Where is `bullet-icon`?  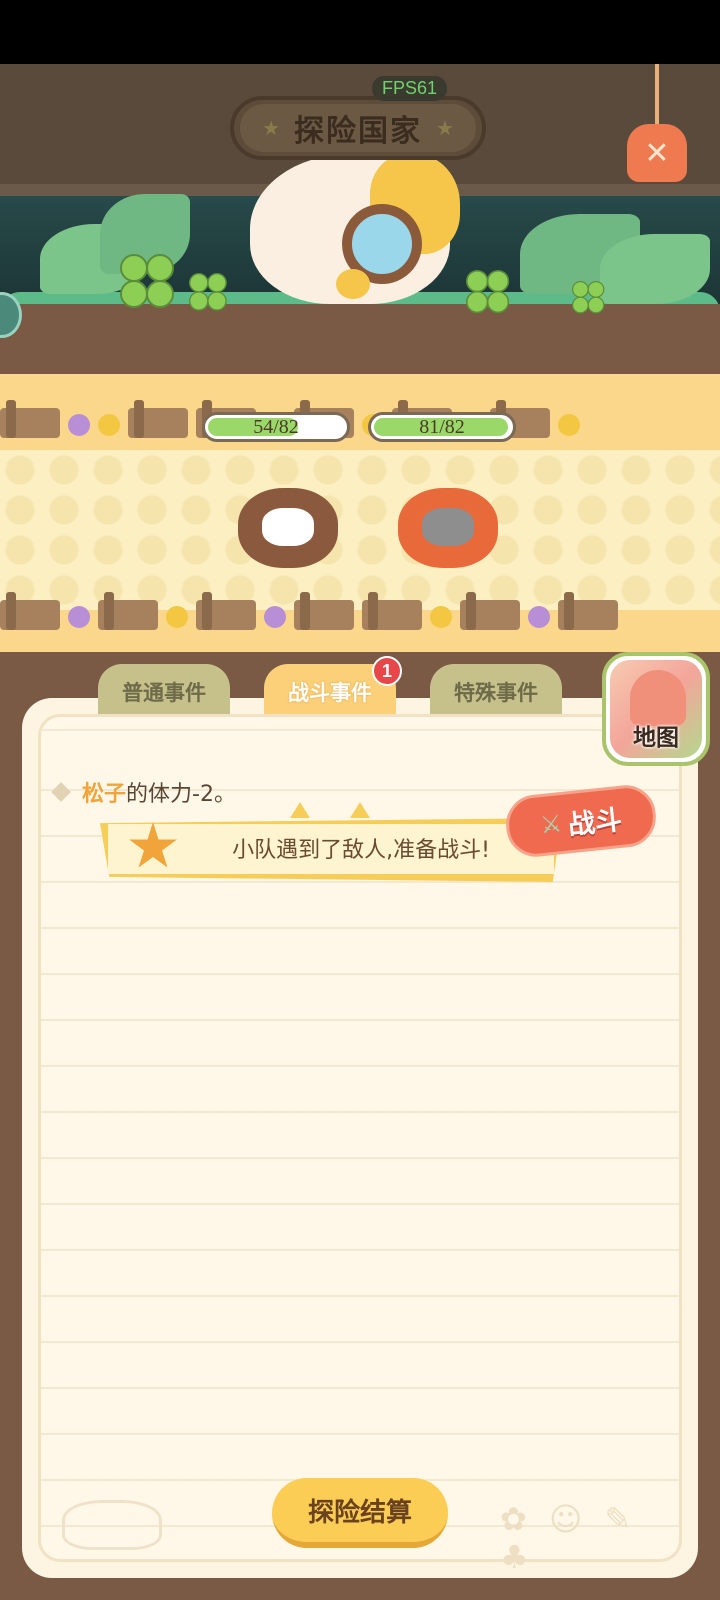 bullet-icon is located at coordinates (61, 792).